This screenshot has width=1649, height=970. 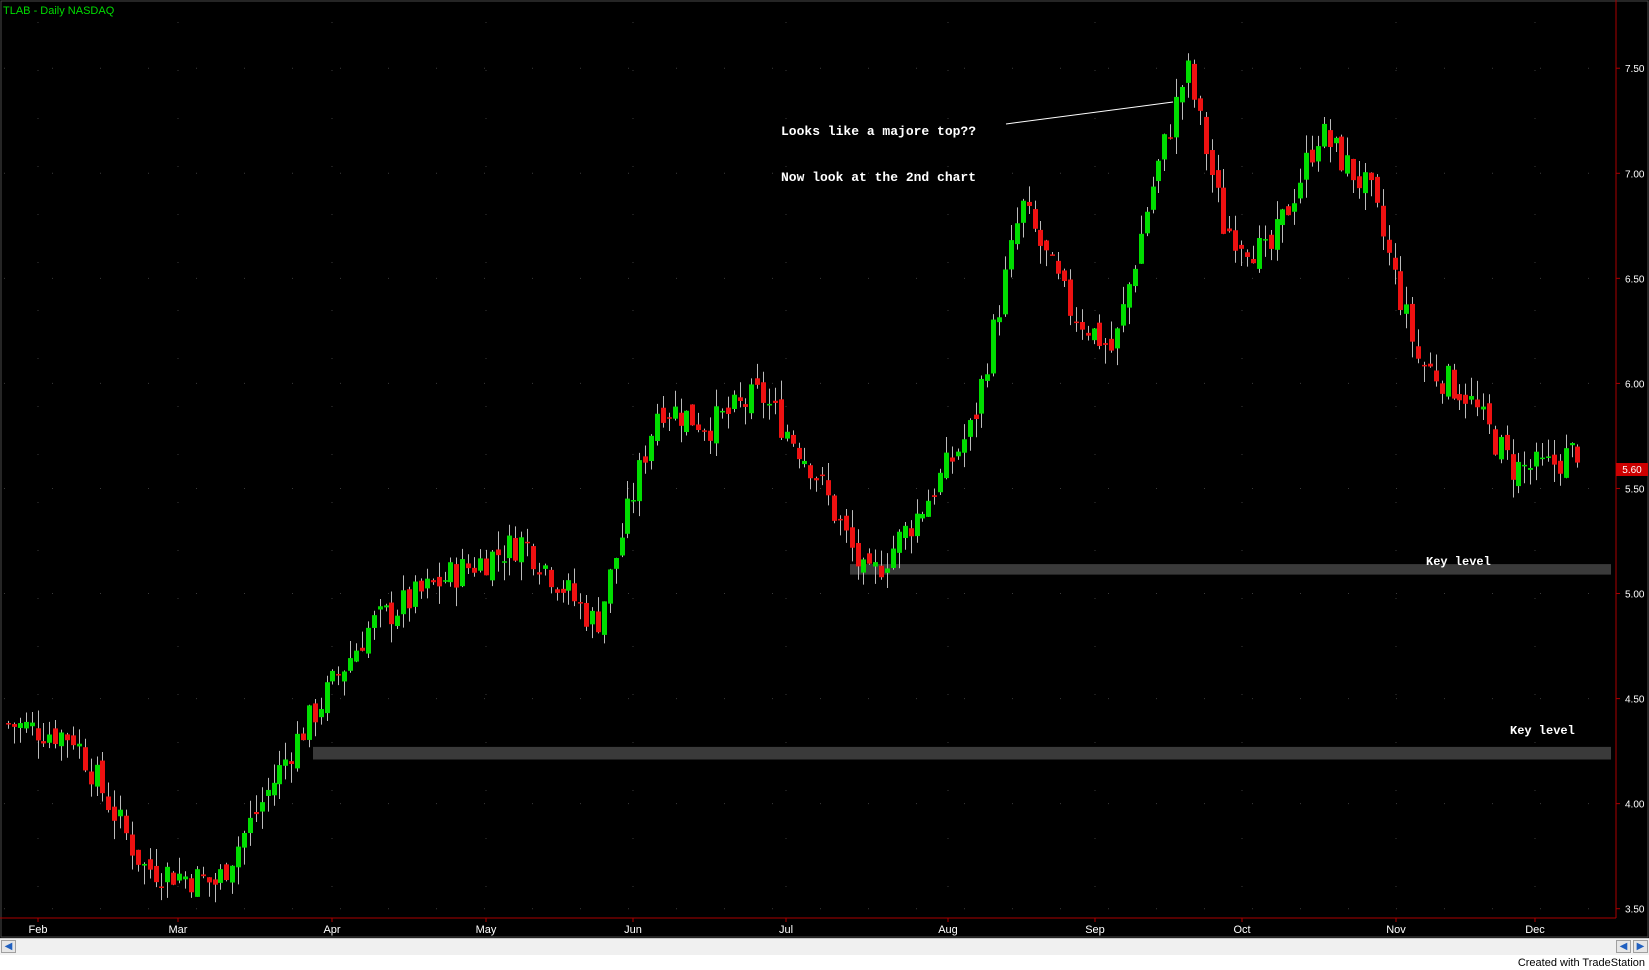 What do you see at coordinates (178, 930) in the screenshot?
I see `x-tick-label: Mar` at bounding box center [178, 930].